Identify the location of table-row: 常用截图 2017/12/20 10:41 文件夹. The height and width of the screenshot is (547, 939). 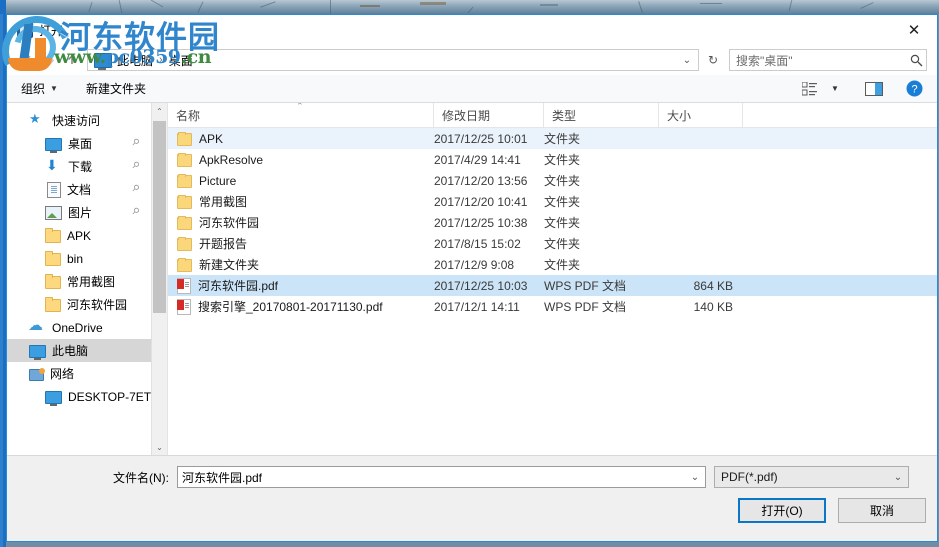
(552, 201).